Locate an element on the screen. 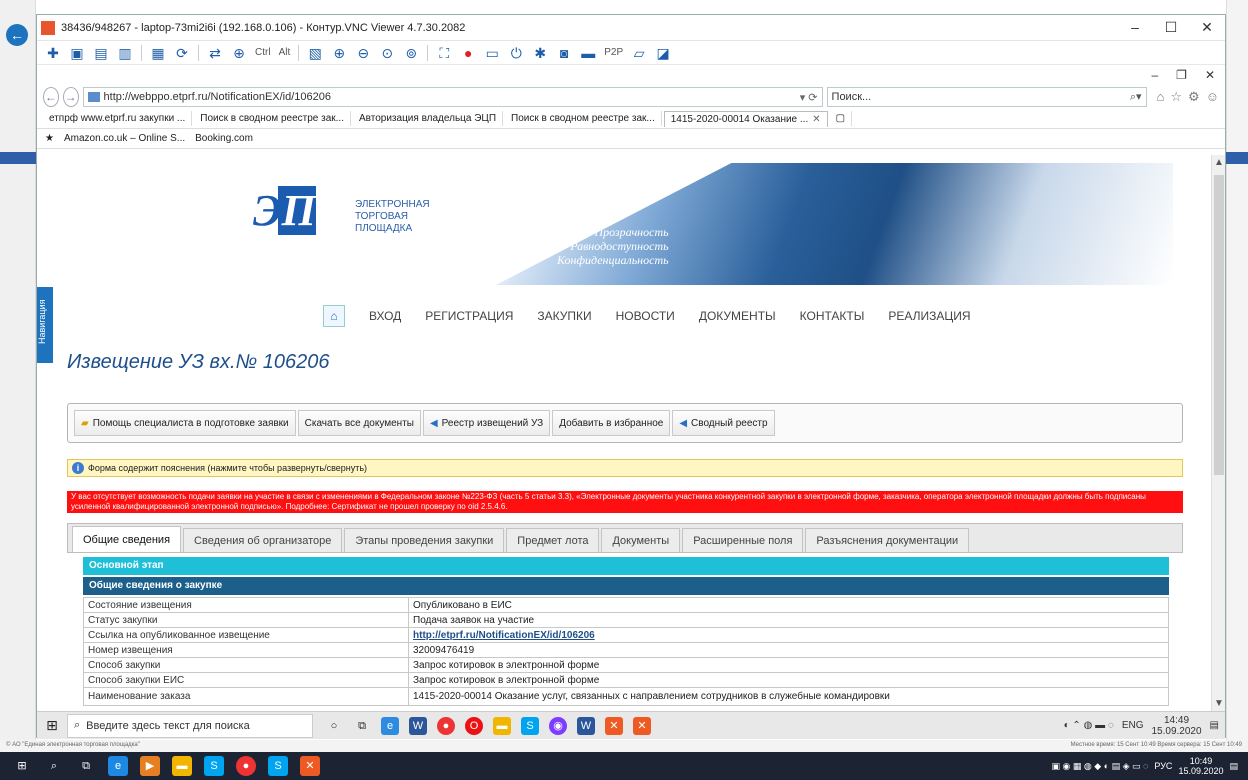 This screenshot has height=780, width=1248. tools-gear-icon: ⚙ is located at coordinates (1194, 97).